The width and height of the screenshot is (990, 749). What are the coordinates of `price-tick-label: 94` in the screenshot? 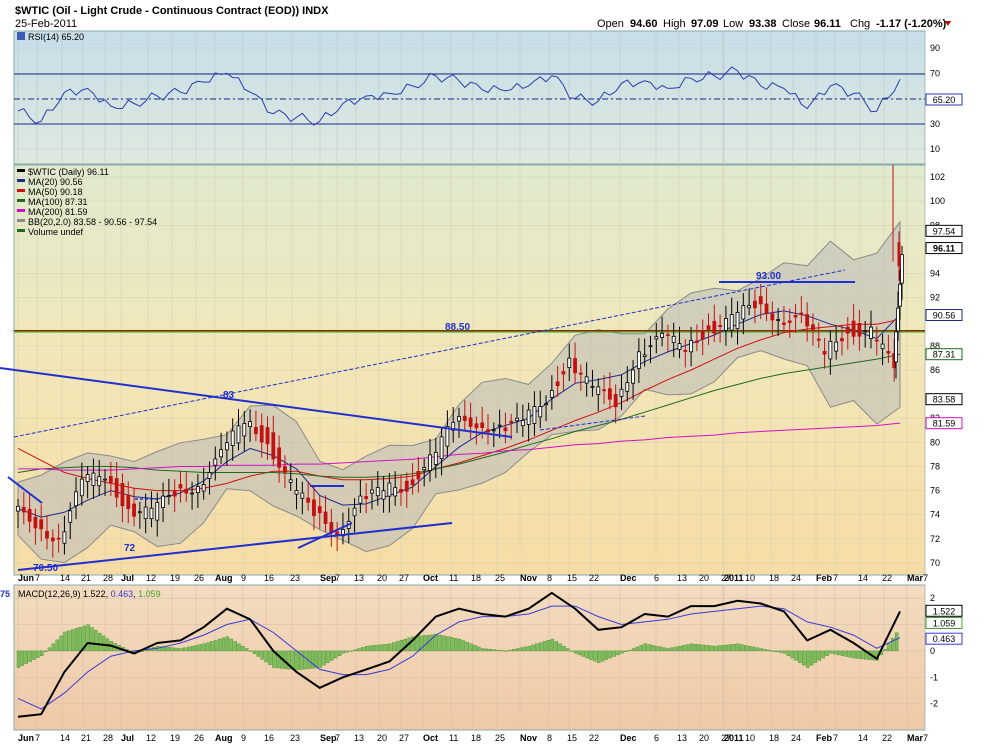 It's located at (935, 274).